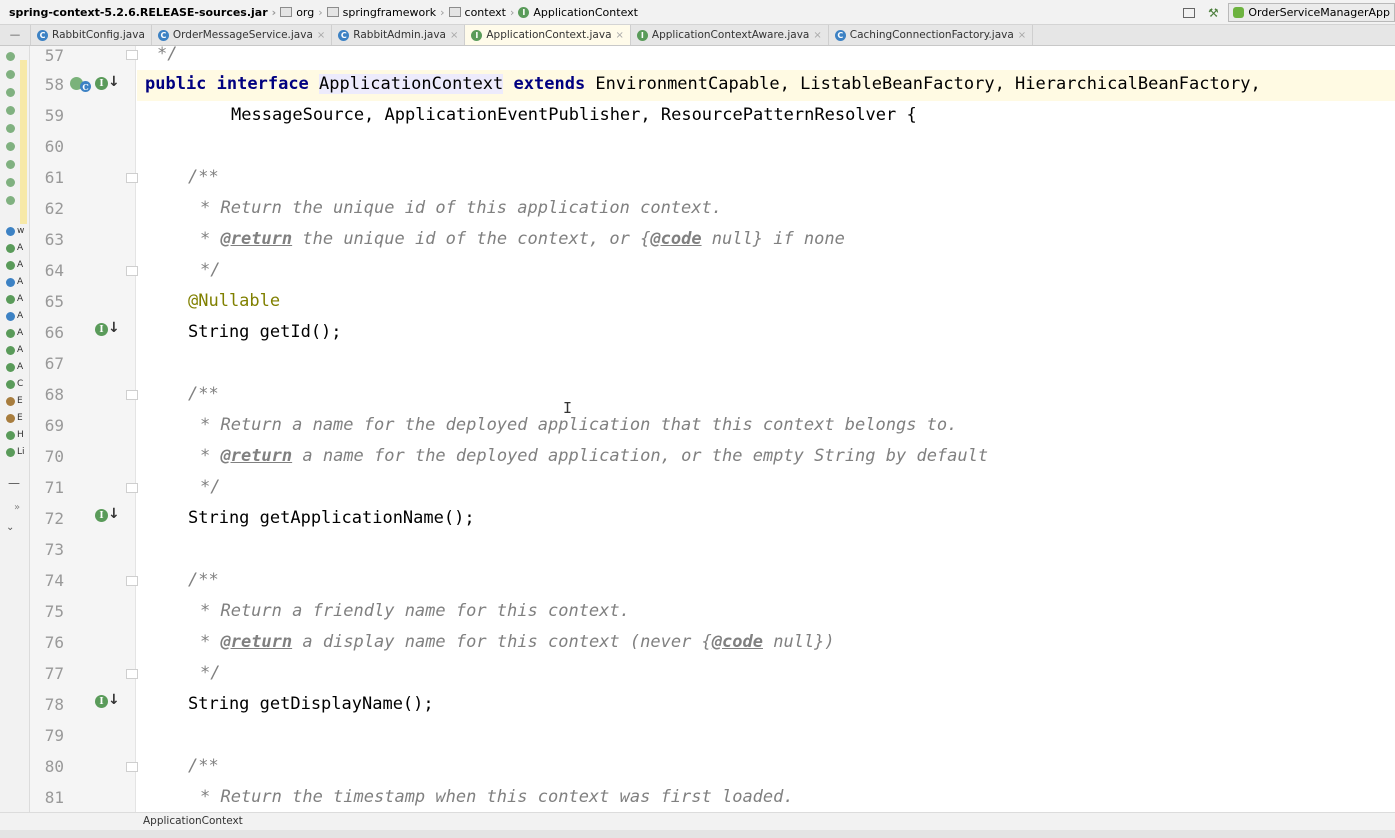  Describe the element at coordinates (54, 580) in the screenshot. I see `line-number: 74` at that location.